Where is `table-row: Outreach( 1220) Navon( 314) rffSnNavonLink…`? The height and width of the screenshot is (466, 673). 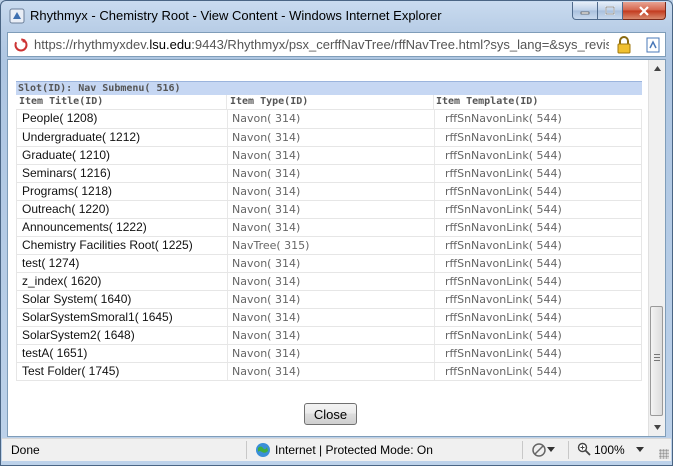
table-row: Outreach( 1220) Navon( 314) rffSnNavonLink… is located at coordinates (329, 210).